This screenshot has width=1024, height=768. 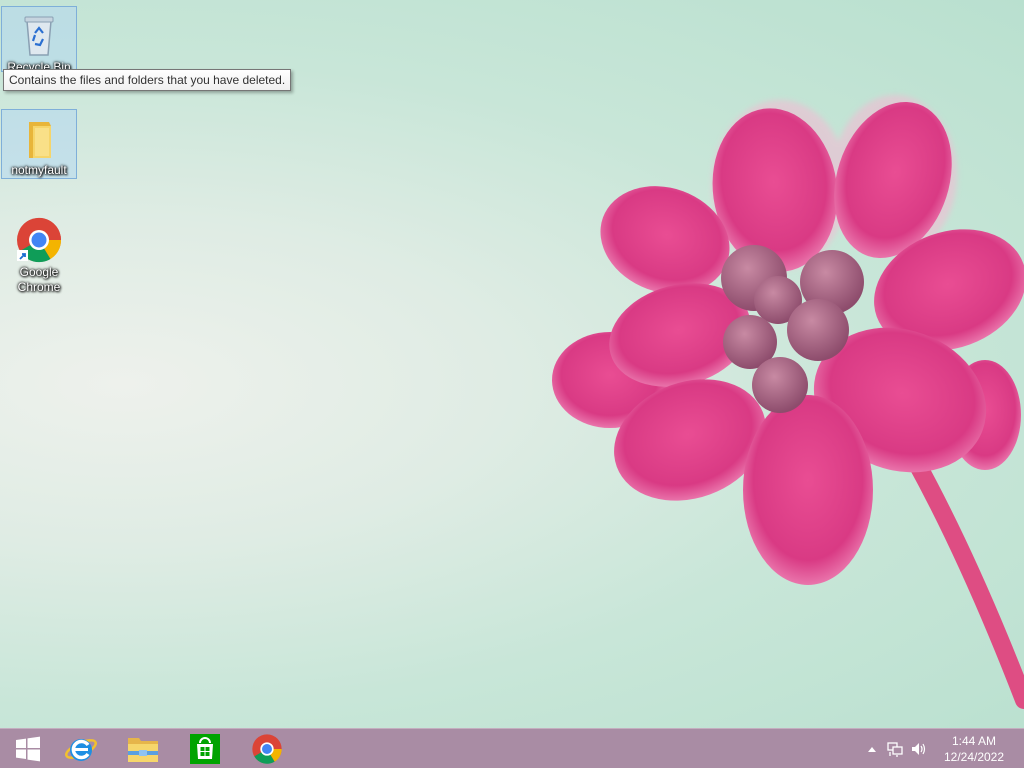 What do you see at coordinates (974, 749) in the screenshot?
I see `clock: 1:44 AM 12/24/2022` at bounding box center [974, 749].